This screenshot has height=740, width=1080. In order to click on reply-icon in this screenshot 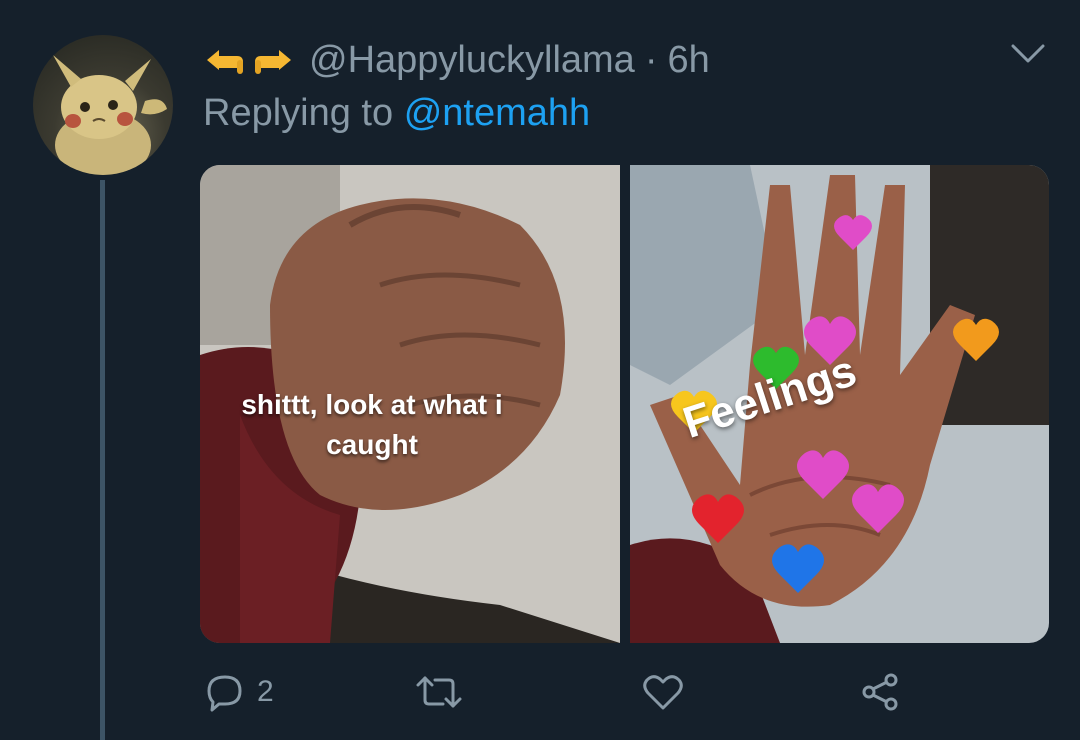, I will do `click(224, 693)`.